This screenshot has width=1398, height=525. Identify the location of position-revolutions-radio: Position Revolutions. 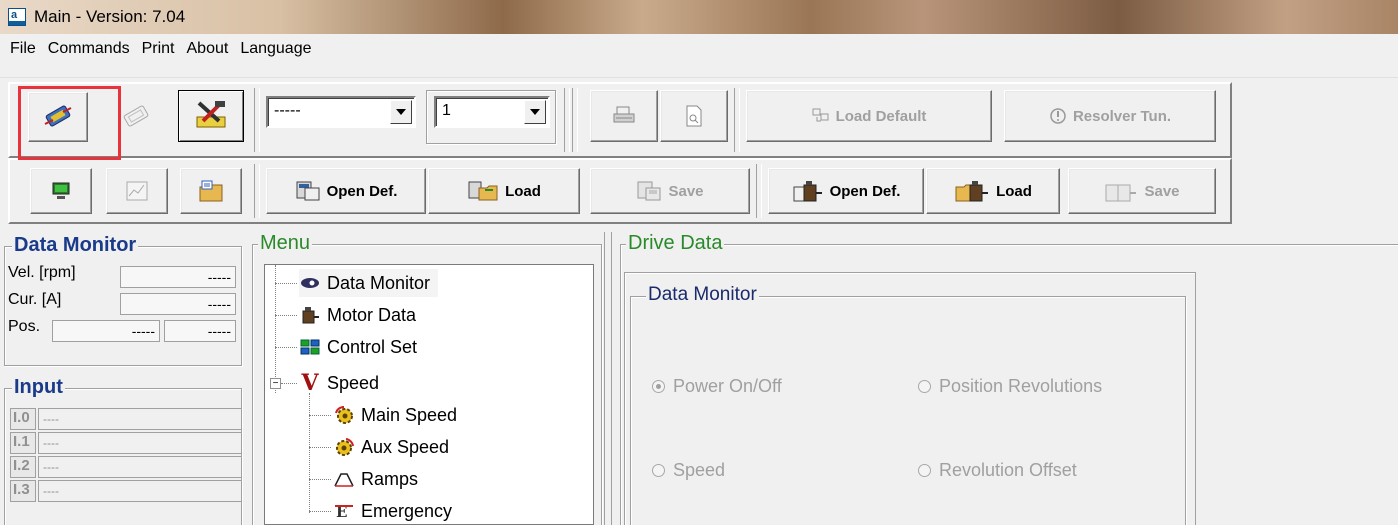
(1010, 386).